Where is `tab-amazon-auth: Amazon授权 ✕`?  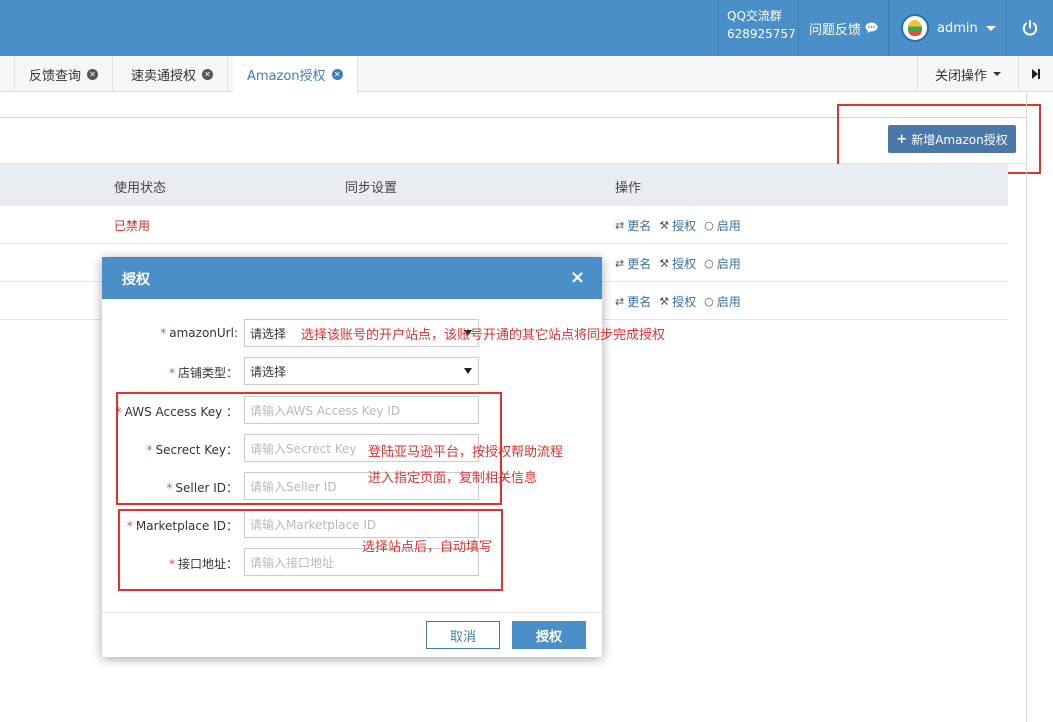
tab-amazon-auth: Amazon授权 ✕ is located at coordinates (295, 74).